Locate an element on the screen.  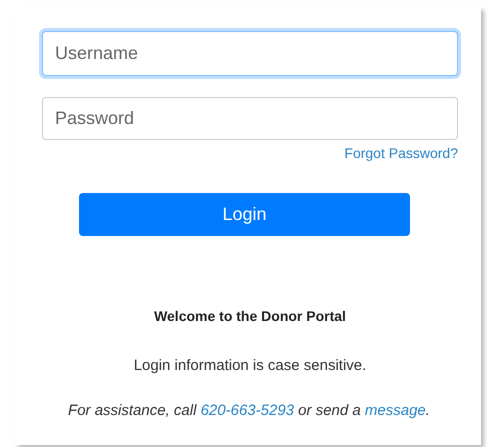
info-text: Login information is case sensitive. is located at coordinates (250, 365).